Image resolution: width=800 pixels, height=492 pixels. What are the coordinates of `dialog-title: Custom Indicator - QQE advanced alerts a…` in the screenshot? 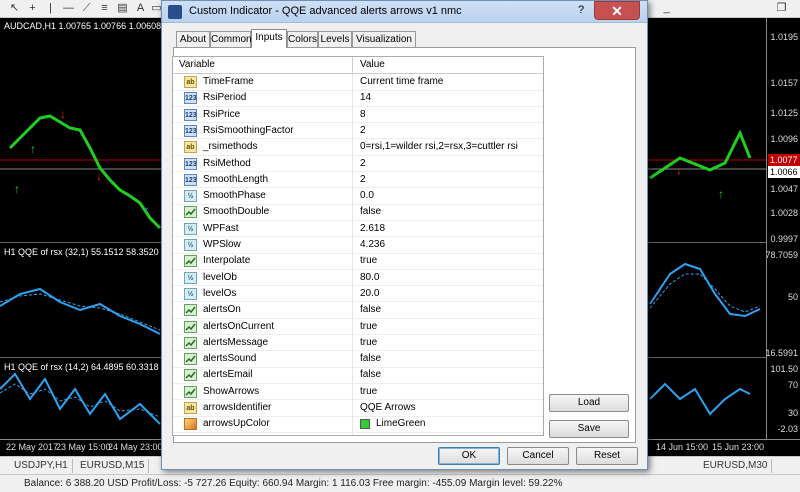 It's located at (325, 11).